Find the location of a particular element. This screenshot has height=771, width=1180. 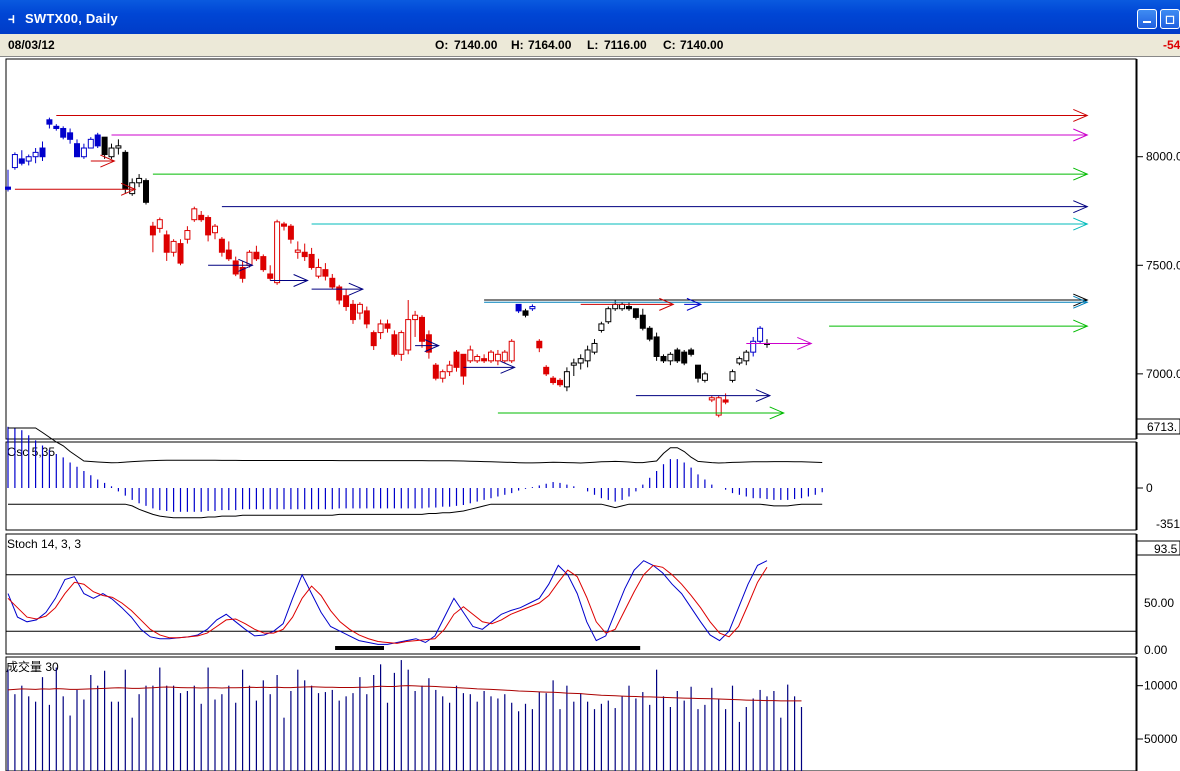

open-label: O: is located at coordinates (442, 45).